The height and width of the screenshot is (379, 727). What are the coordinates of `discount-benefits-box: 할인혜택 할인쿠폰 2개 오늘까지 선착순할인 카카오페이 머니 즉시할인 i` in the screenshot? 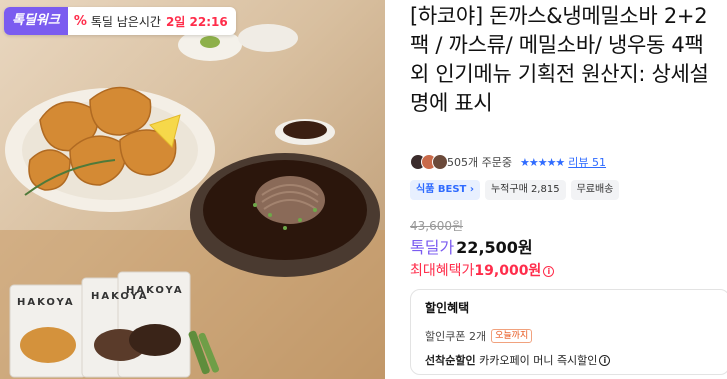 It's located at (568, 332).